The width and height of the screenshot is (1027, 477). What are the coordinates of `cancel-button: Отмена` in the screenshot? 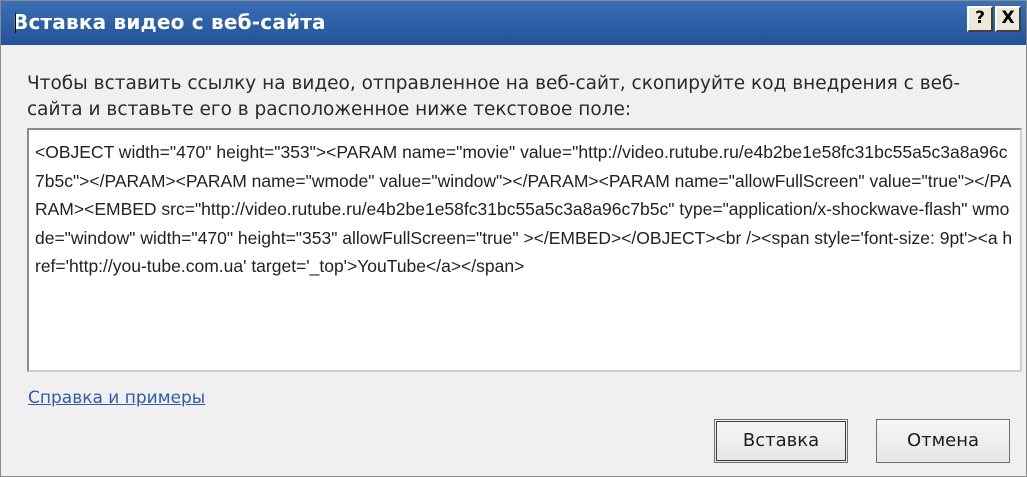 It's located at (943, 441).